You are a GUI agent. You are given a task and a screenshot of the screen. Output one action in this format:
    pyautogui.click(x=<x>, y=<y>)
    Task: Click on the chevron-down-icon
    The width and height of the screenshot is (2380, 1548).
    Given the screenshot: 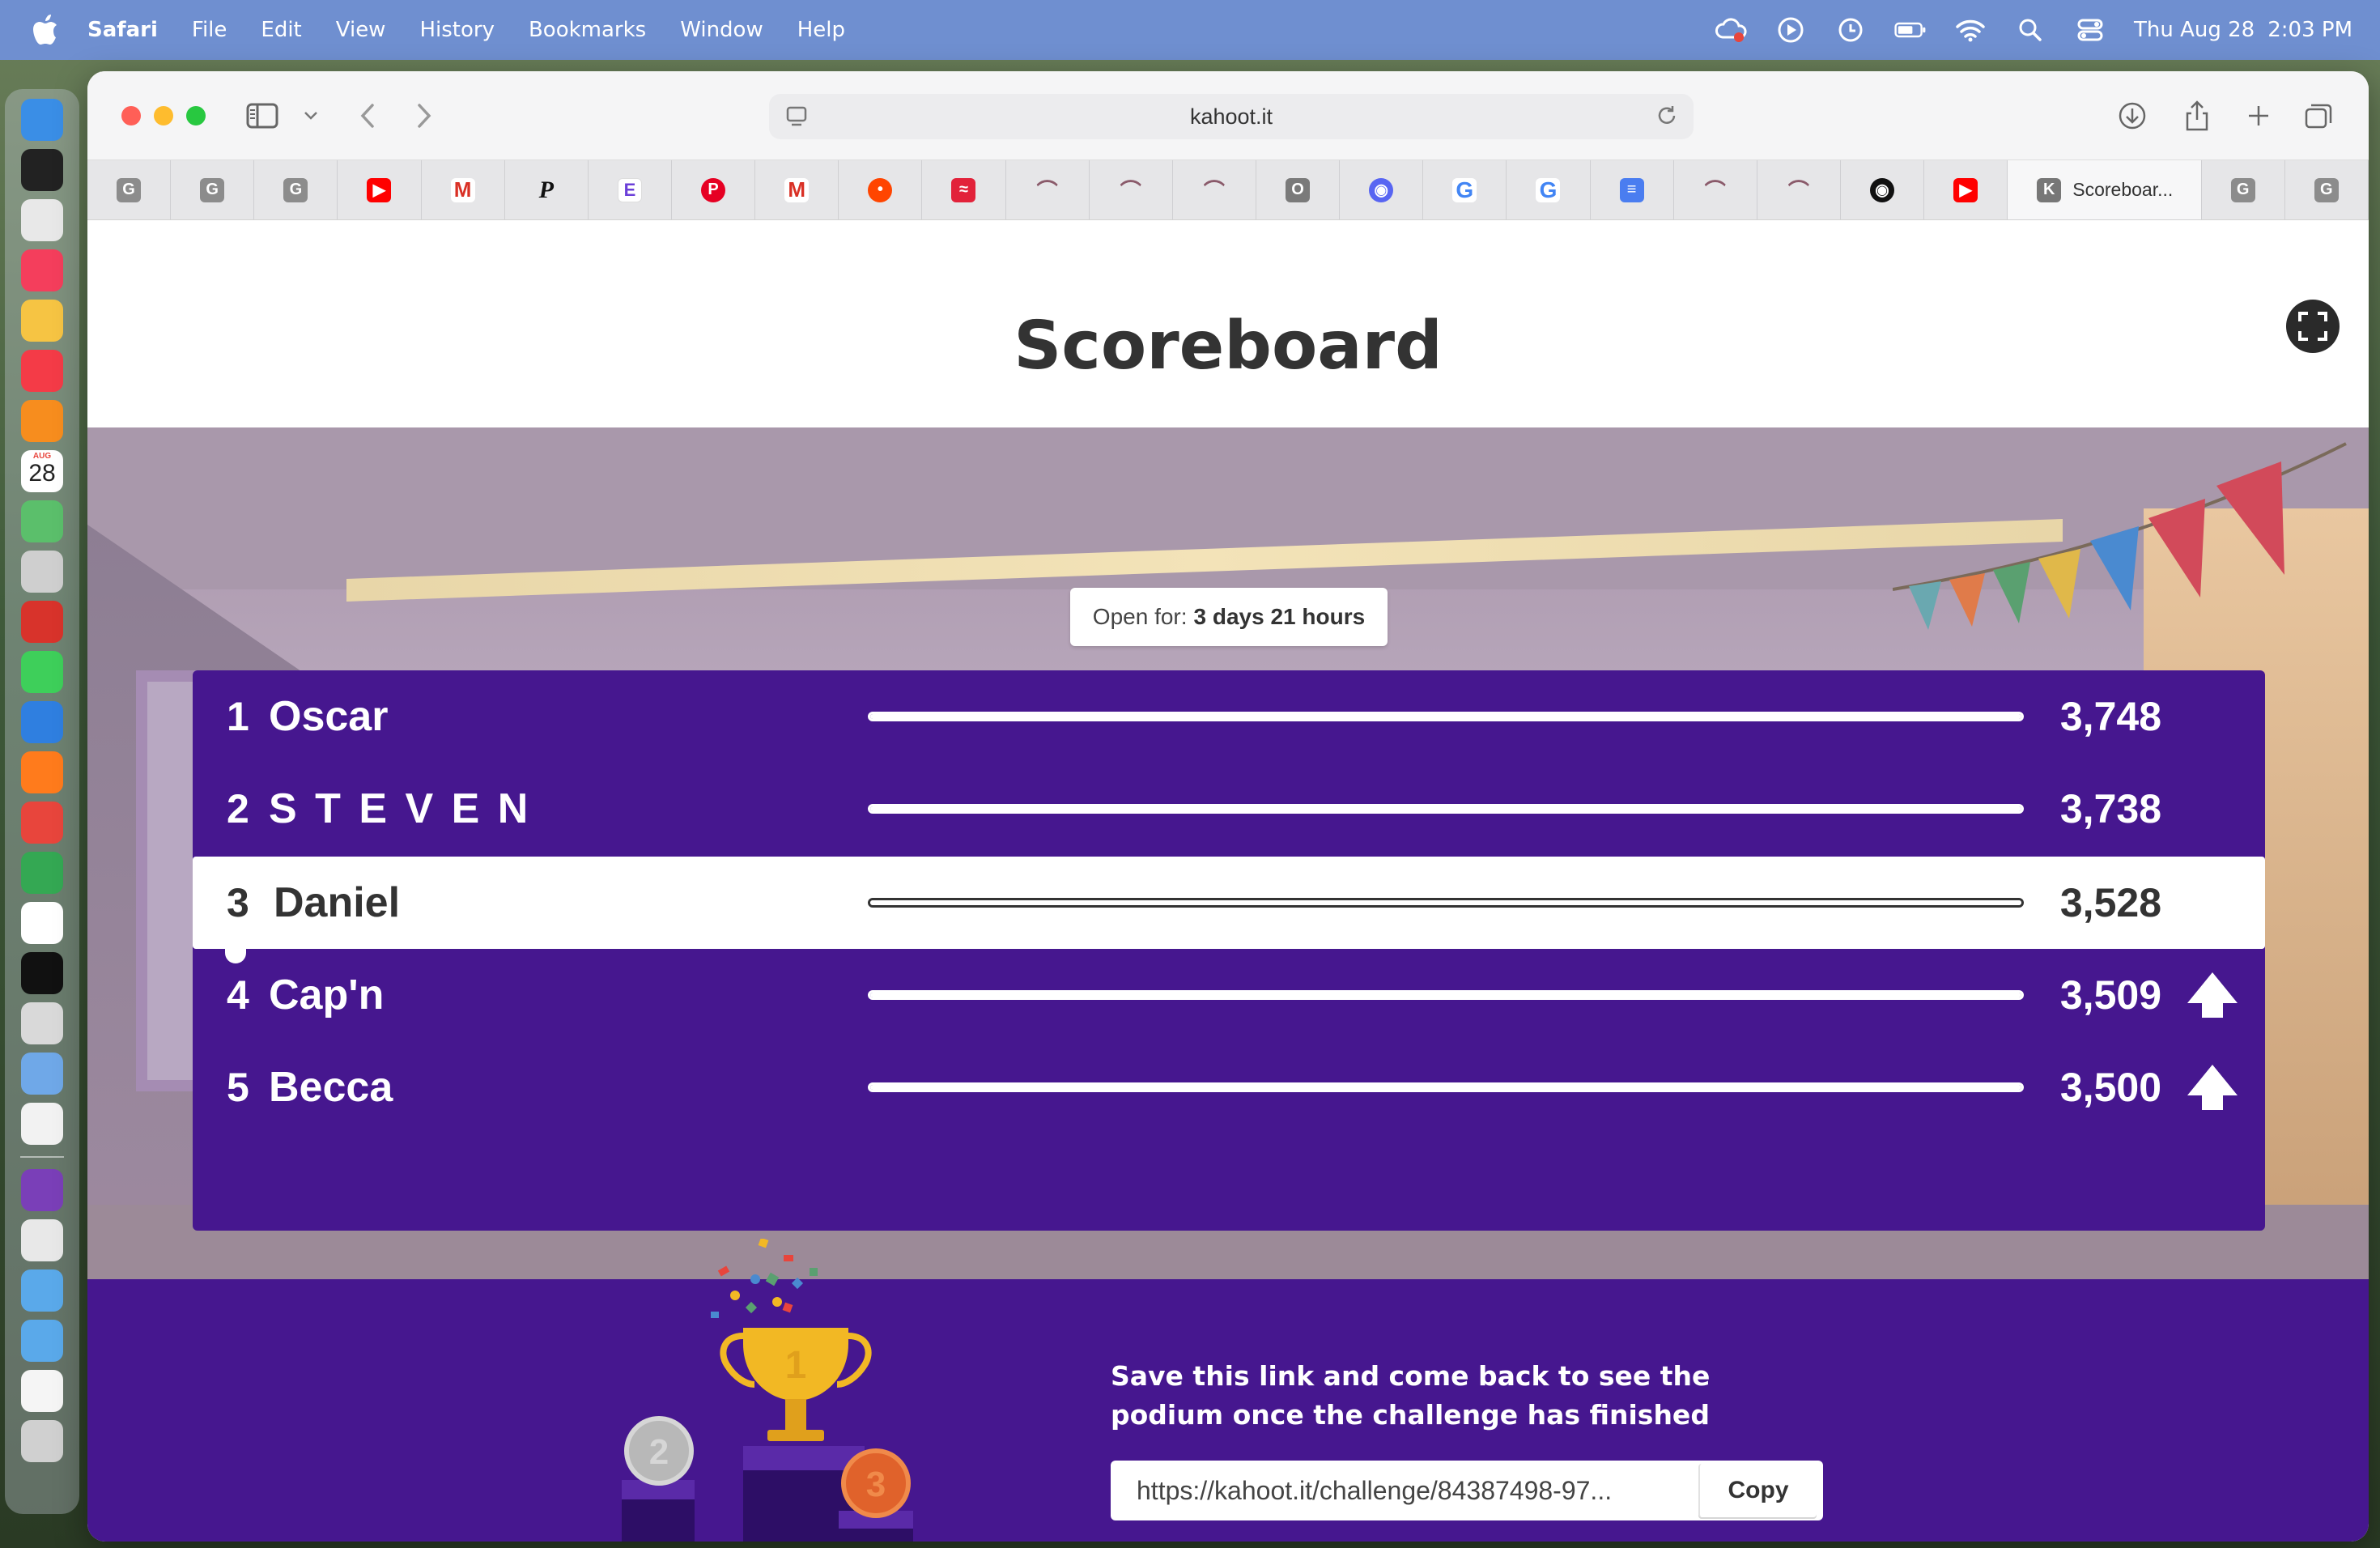 What is the action you would take?
    pyautogui.click(x=311, y=115)
    